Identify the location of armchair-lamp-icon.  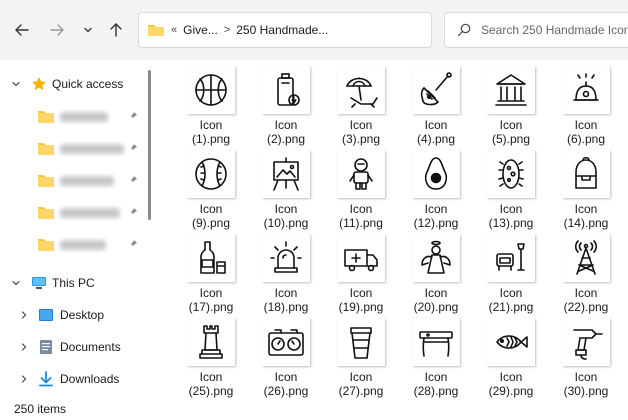
(510, 257).